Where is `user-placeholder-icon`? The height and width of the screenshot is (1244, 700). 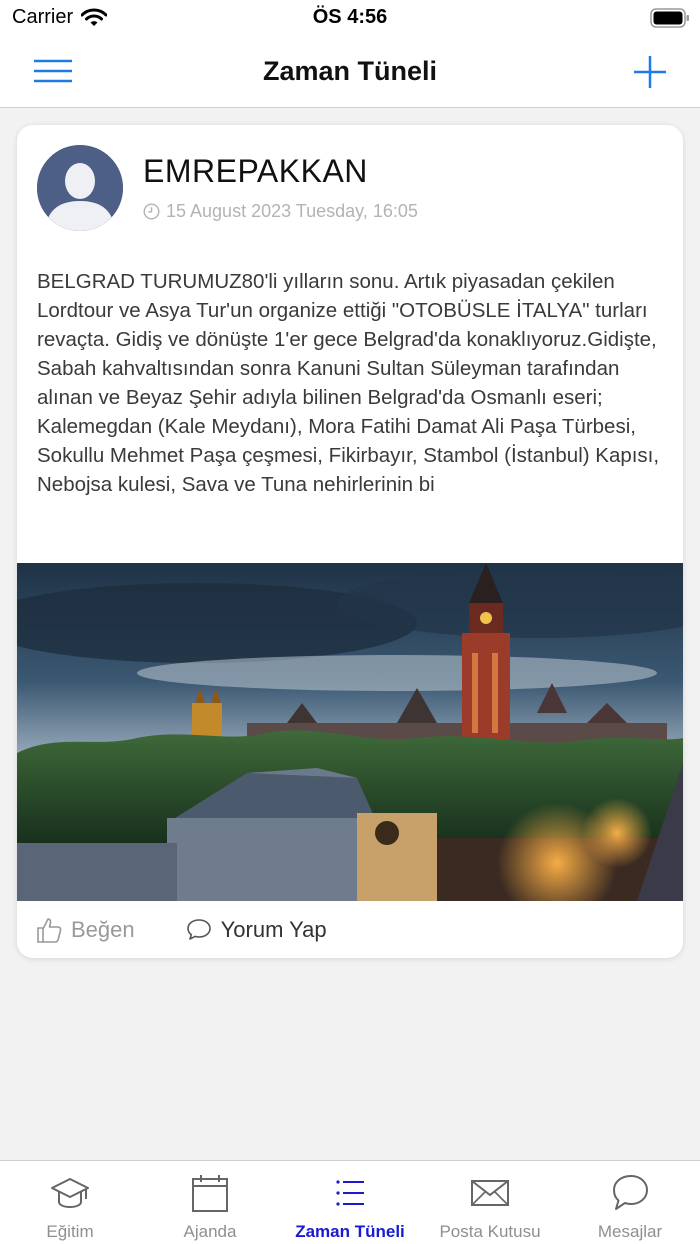 user-placeholder-icon is located at coordinates (80, 188).